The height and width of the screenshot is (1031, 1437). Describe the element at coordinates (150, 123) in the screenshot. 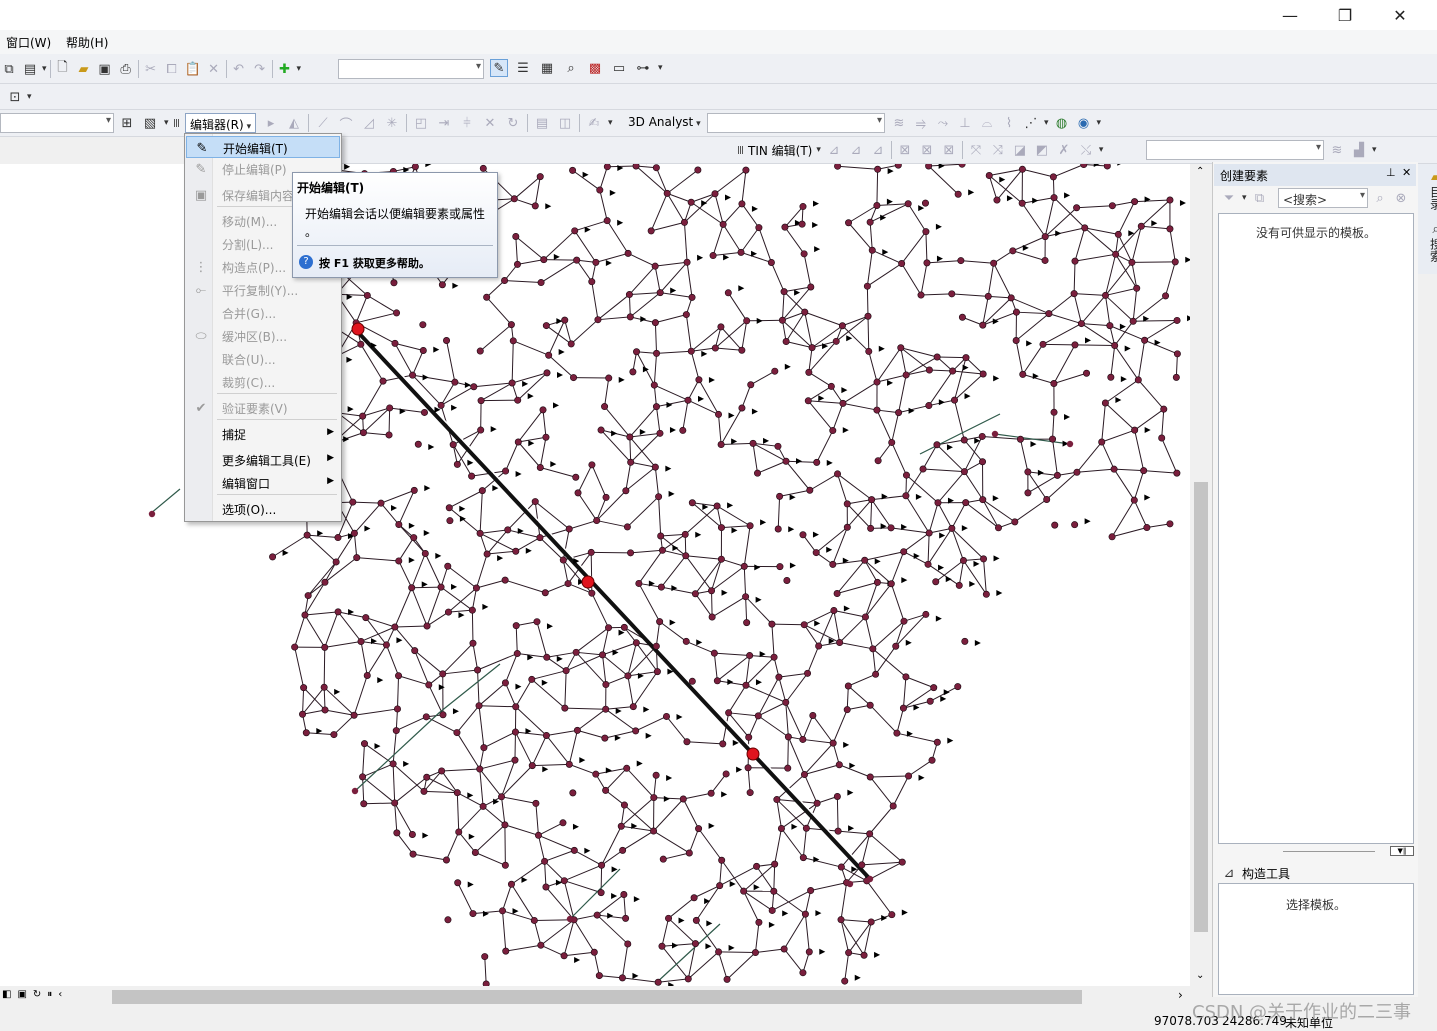

I see `attribute-table-icon: ▧` at that location.